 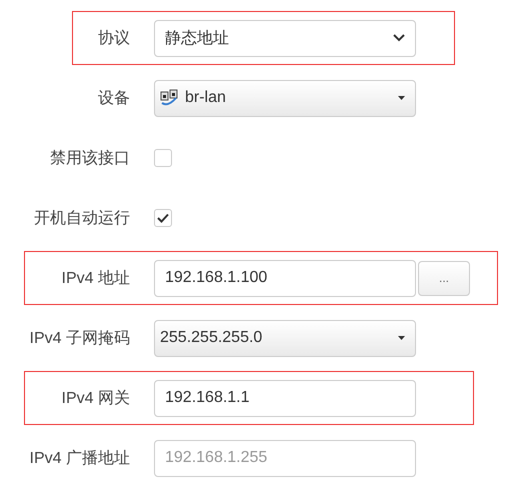 What do you see at coordinates (113, 98) in the screenshot?
I see `field-label: 设备` at bounding box center [113, 98].